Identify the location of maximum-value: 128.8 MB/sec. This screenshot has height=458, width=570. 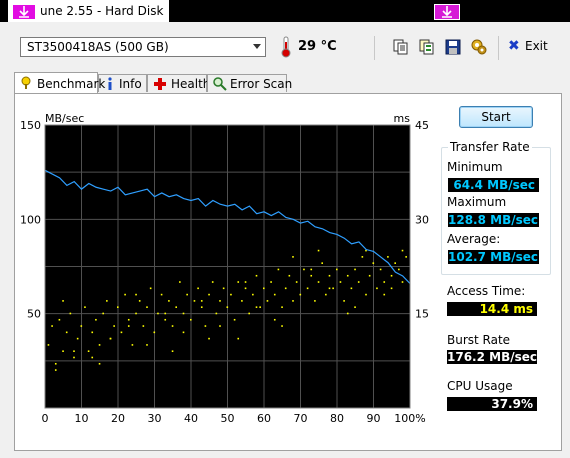
(493, 220).